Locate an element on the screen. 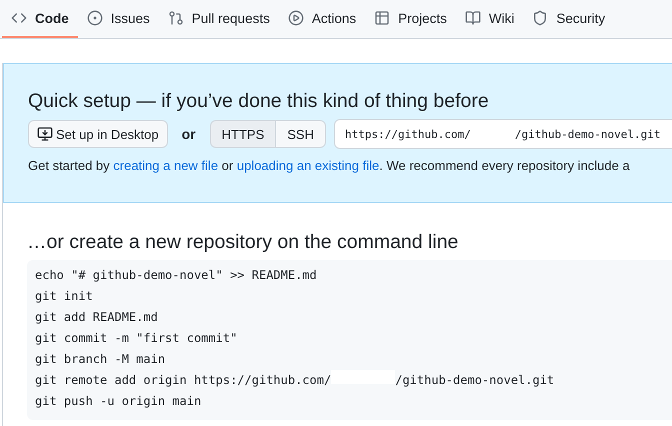 The width and height of the screenshot is (672, 426). clone-url-field: https://github.com/ /github-demo-novel.git is located at coordinates (503, 134).